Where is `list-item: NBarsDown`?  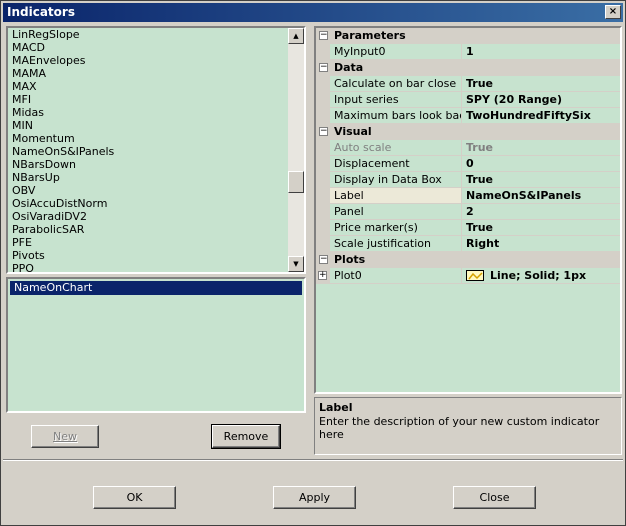 list-item: NBarsDown is located at coordinates (148, 164).